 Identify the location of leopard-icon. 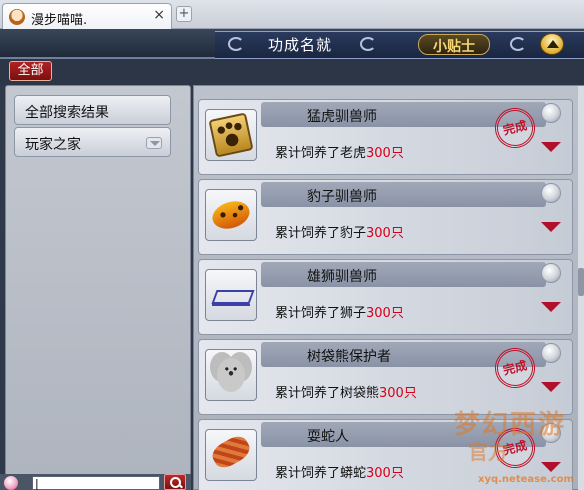
(231, 215).